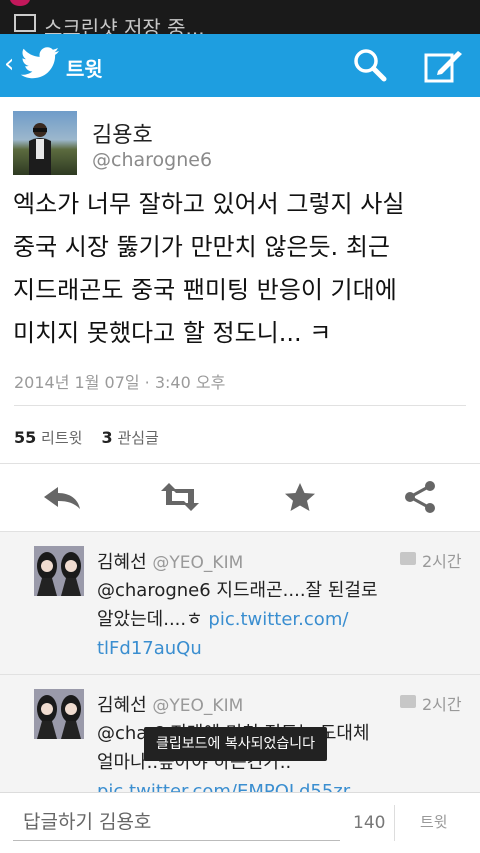 This screenshot has width=480, height=853. I want to click on clipboard-toast: 클립보드에 복사되었습니다, so click(236, 744).